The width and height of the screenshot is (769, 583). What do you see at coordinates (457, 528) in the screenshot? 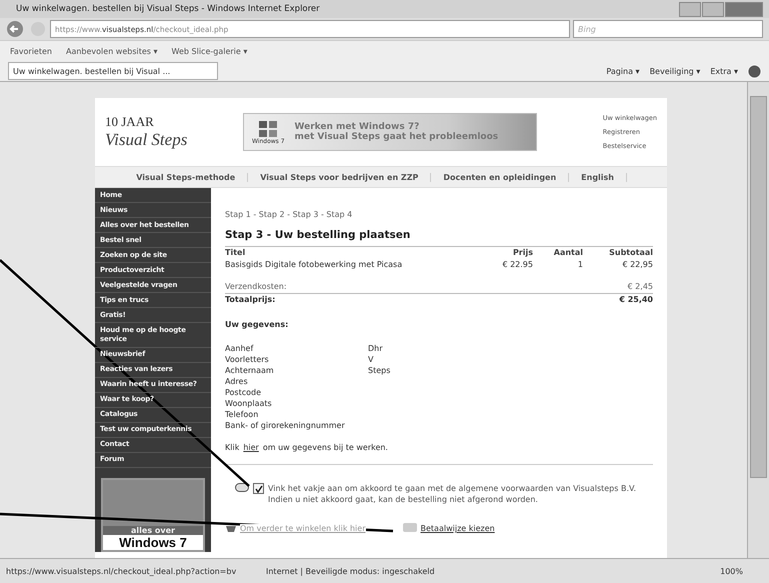
I see `payment-method-link: Betaalwijze kiezen` at bounding box center [457, 528].